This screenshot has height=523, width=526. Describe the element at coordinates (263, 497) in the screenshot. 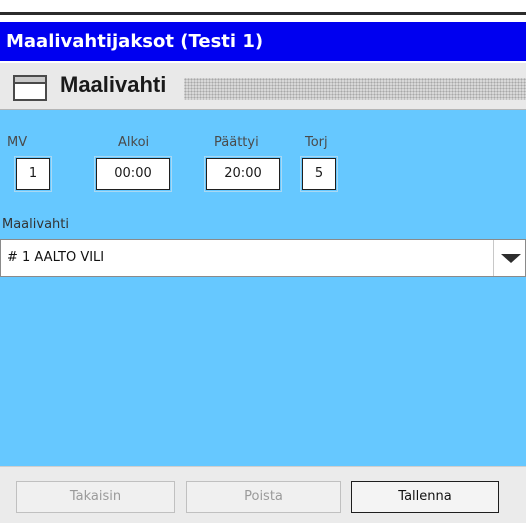

I see `delete-button: Poista` at that location.